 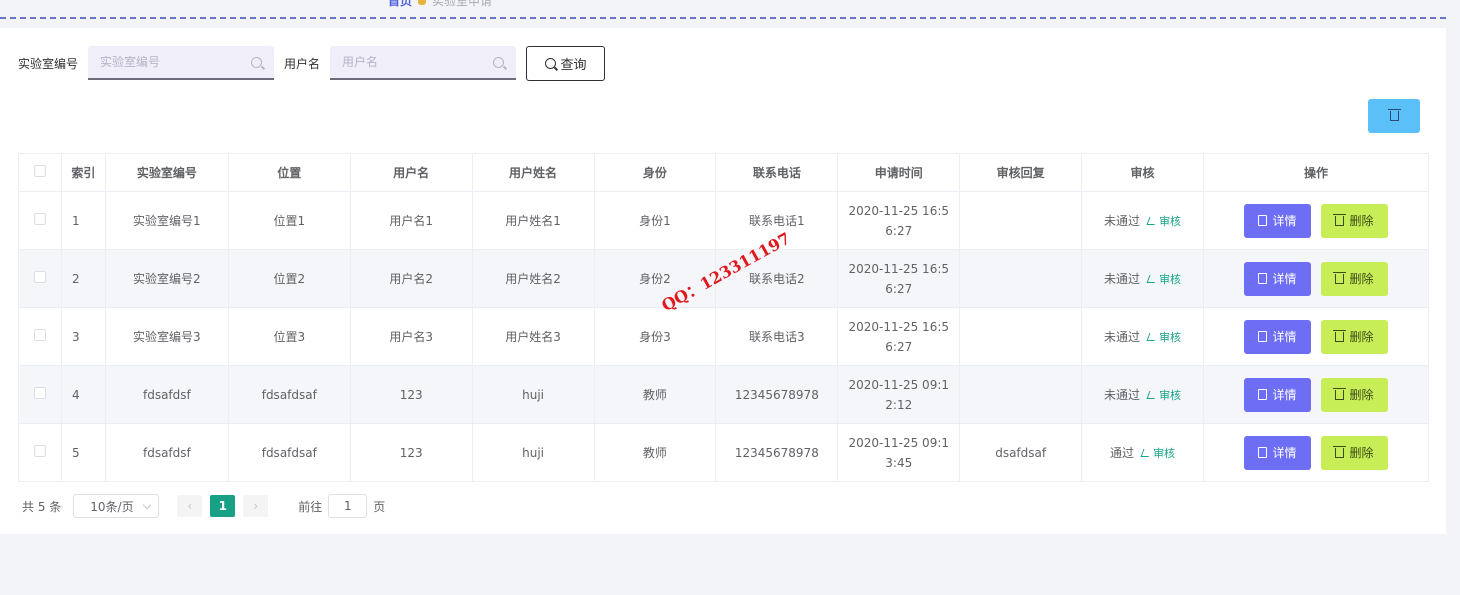 What do you see at coordinates (1143, 172) in the screenshot?
I see `column-header-audit: 审核` at bounding box center [1143, 172].